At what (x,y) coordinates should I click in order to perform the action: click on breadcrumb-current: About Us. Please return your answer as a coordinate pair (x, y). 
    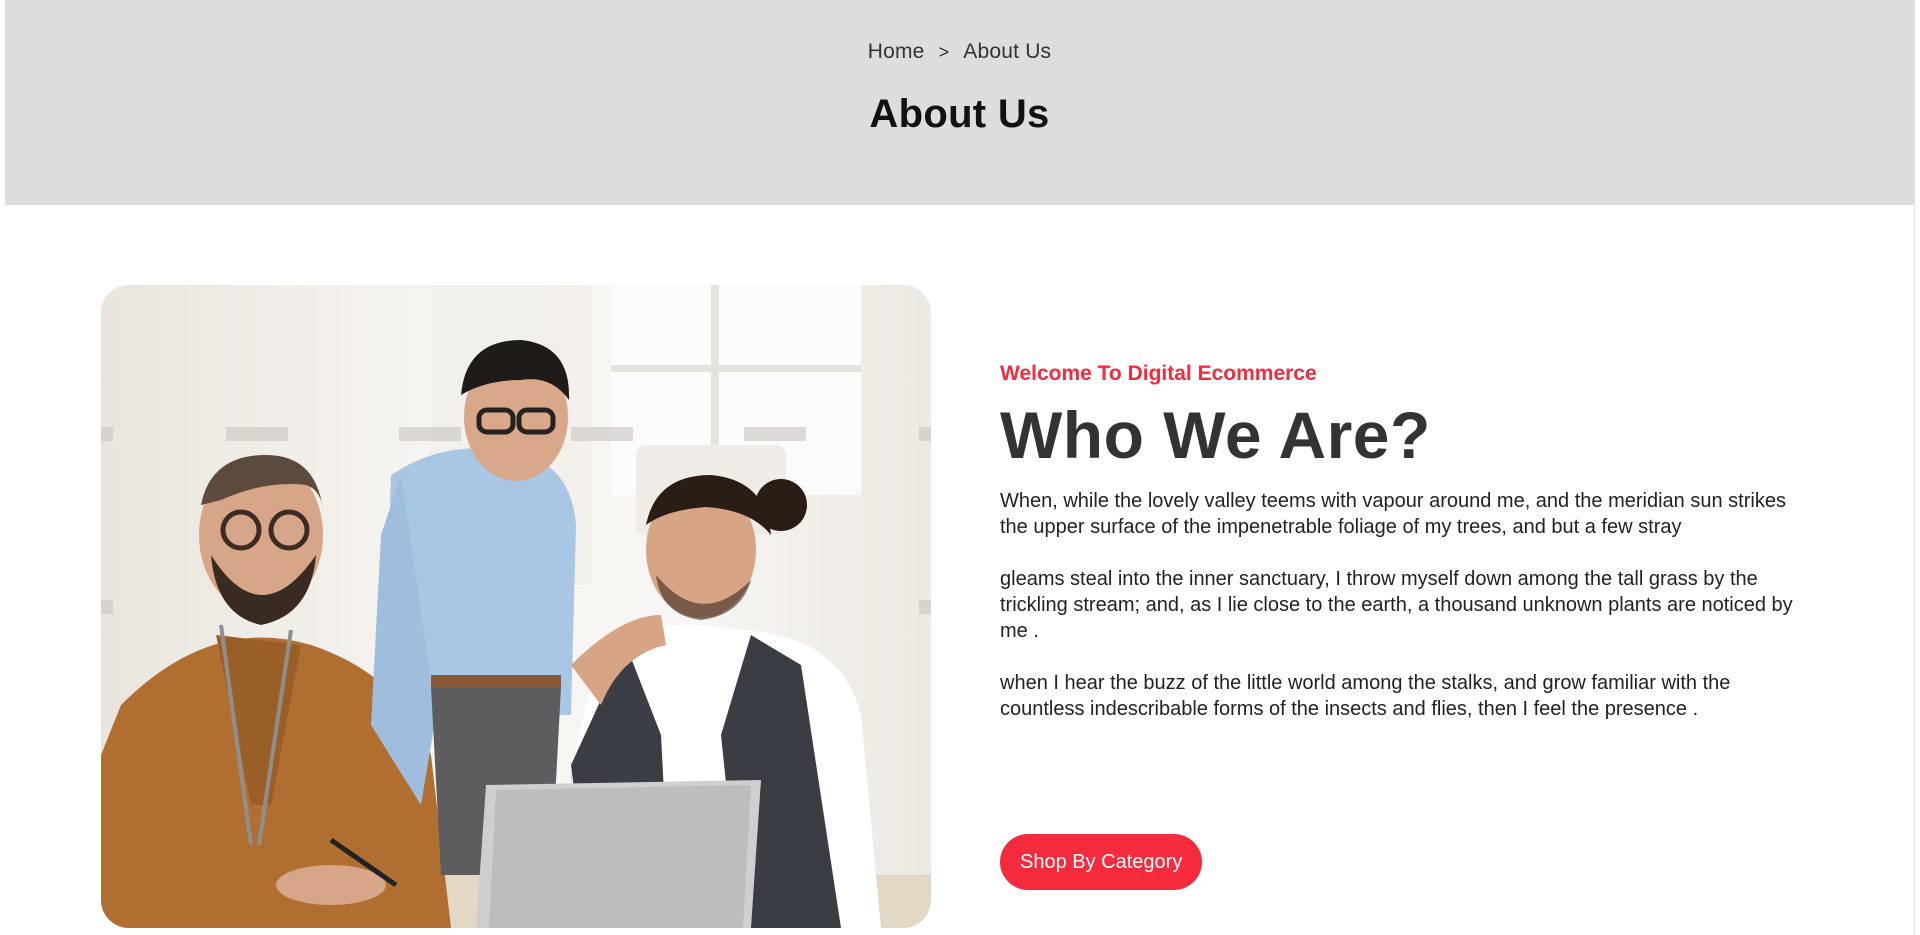
    Looking at the image, I should click on (1007, 51).